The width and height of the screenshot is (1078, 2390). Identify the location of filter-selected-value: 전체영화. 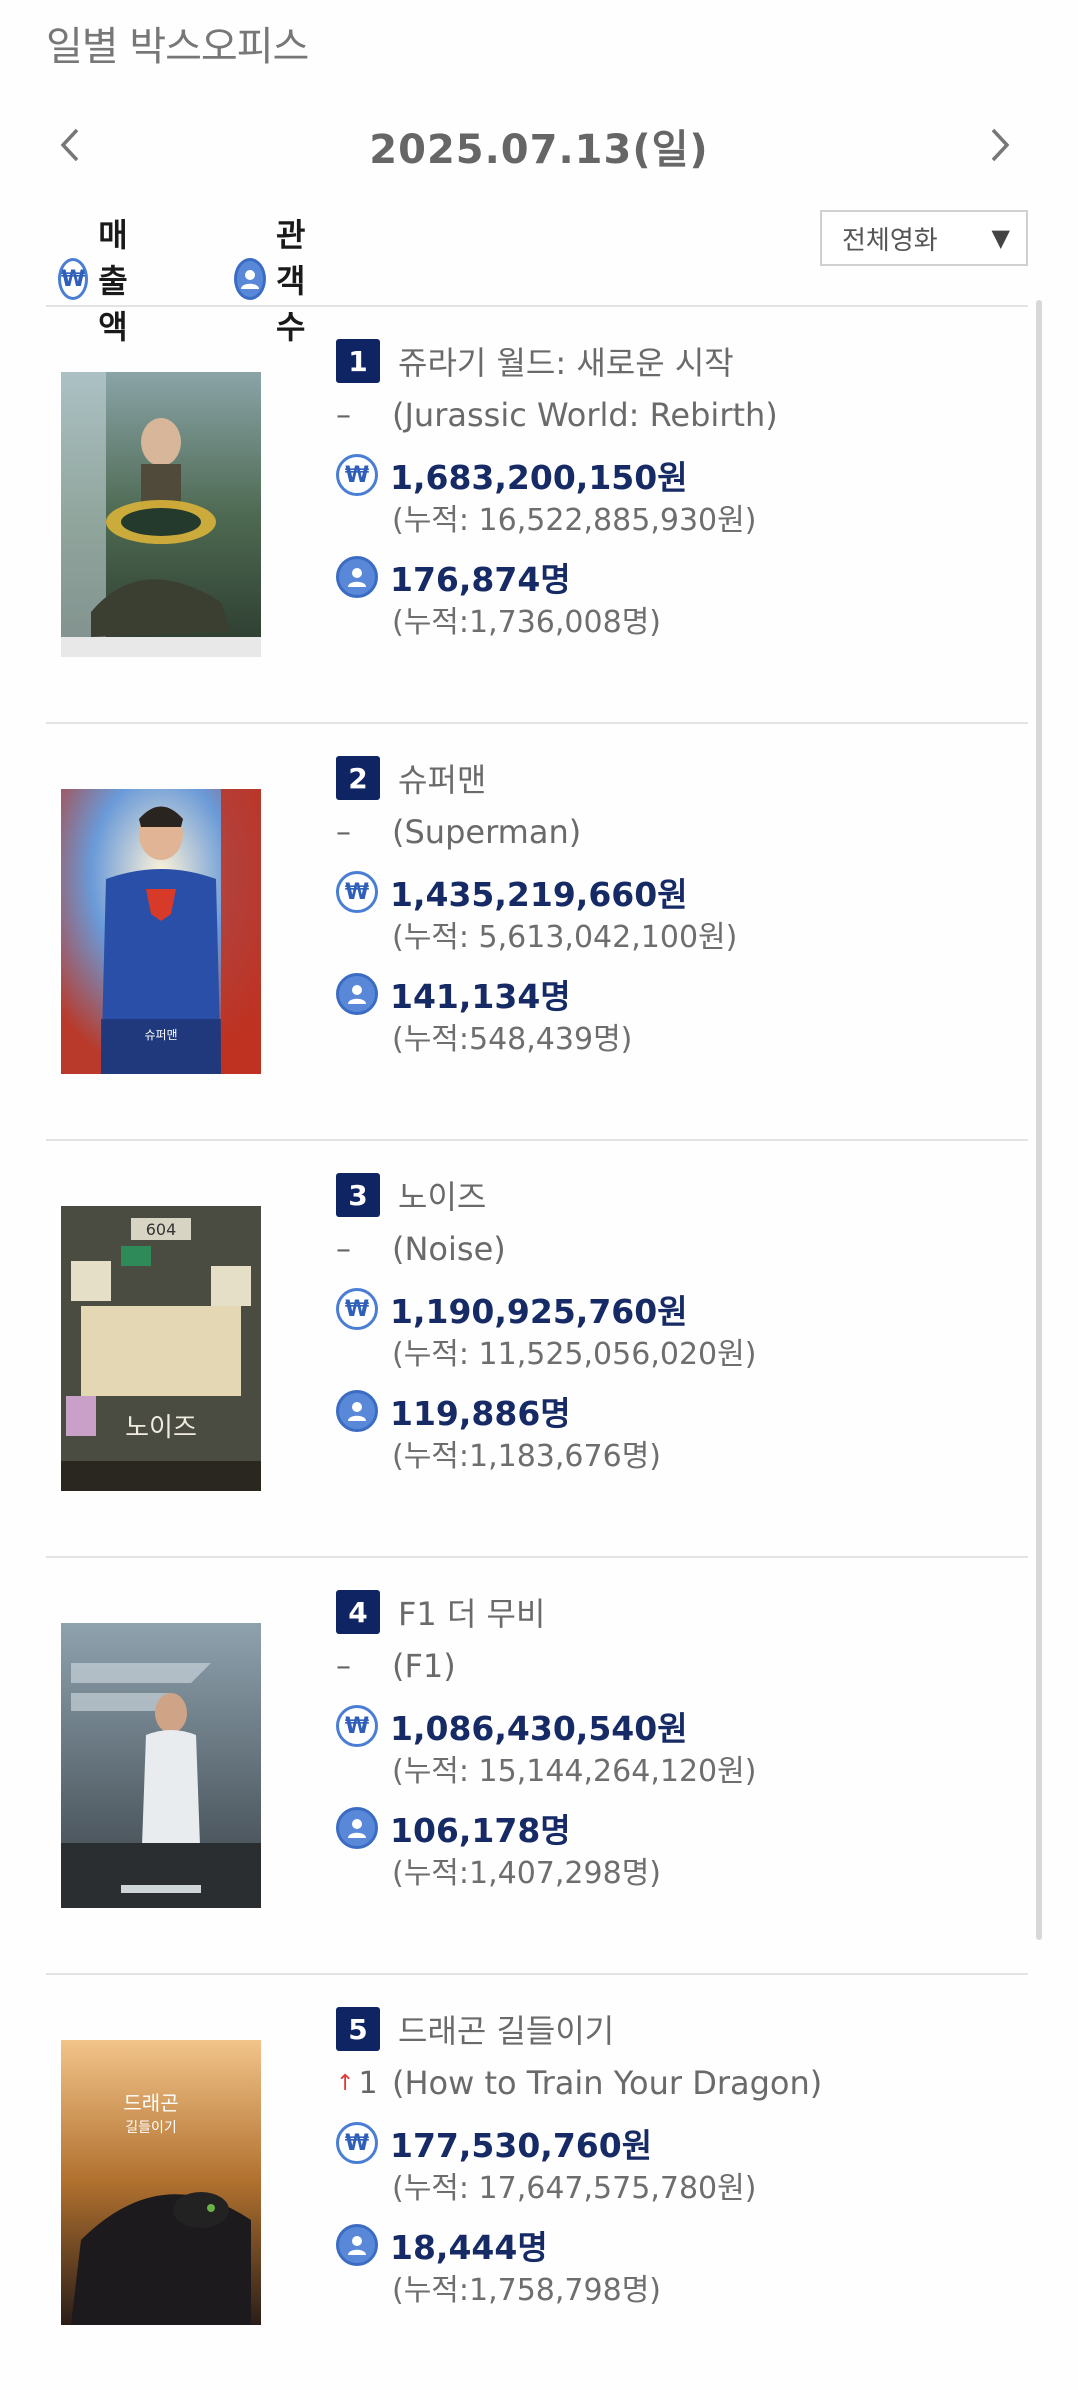
(890, 240).